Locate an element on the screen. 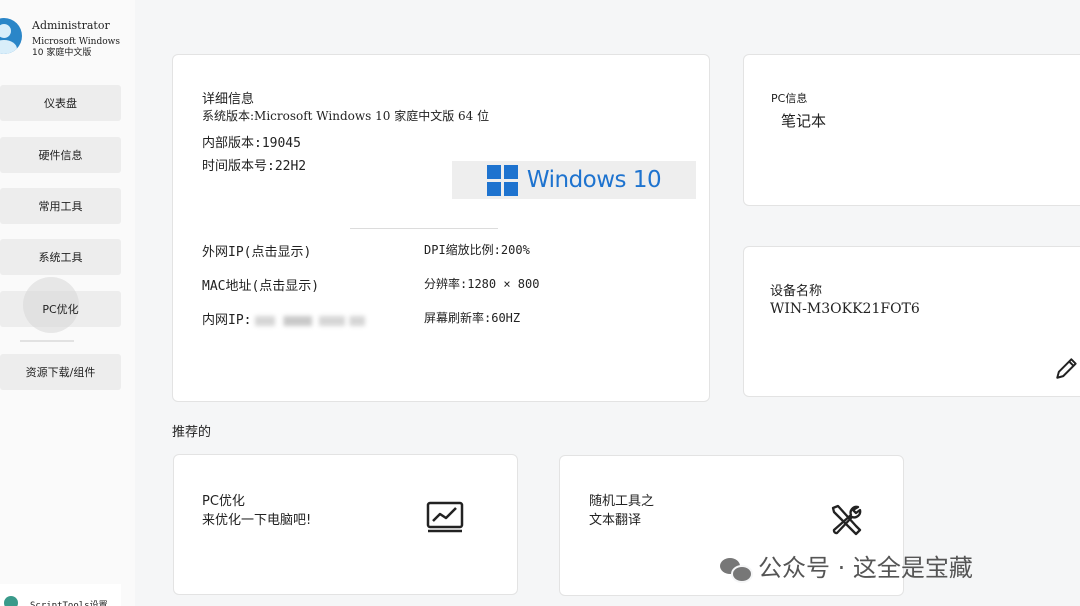 The image size is (1080, 606). sidebar-divider is located at coordinates (47, 341).